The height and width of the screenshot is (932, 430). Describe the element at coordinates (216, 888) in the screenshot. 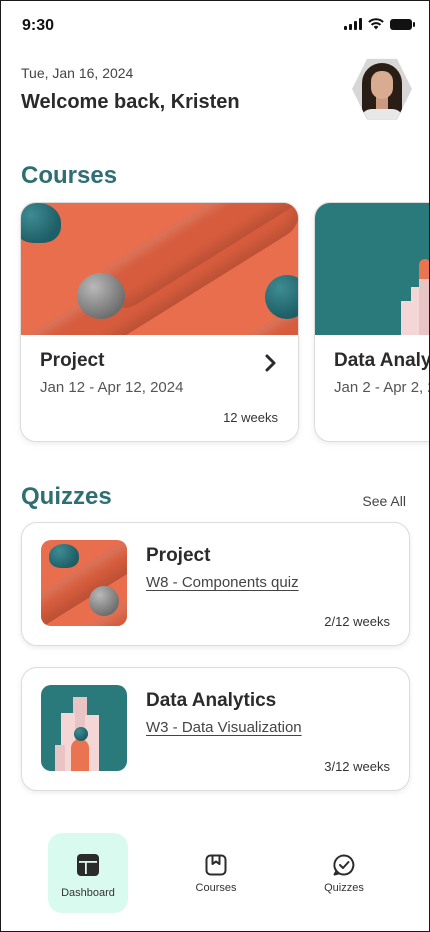

I see `nav-label: Courses` at that location.